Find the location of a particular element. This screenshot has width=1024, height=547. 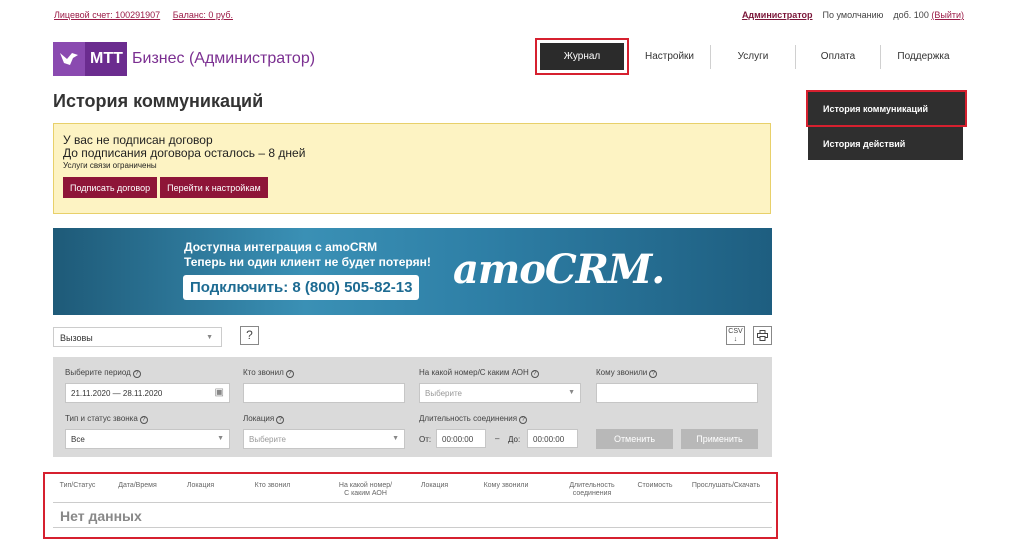

column-header-callee: Кому звонили is located at coordinates (506, 486).